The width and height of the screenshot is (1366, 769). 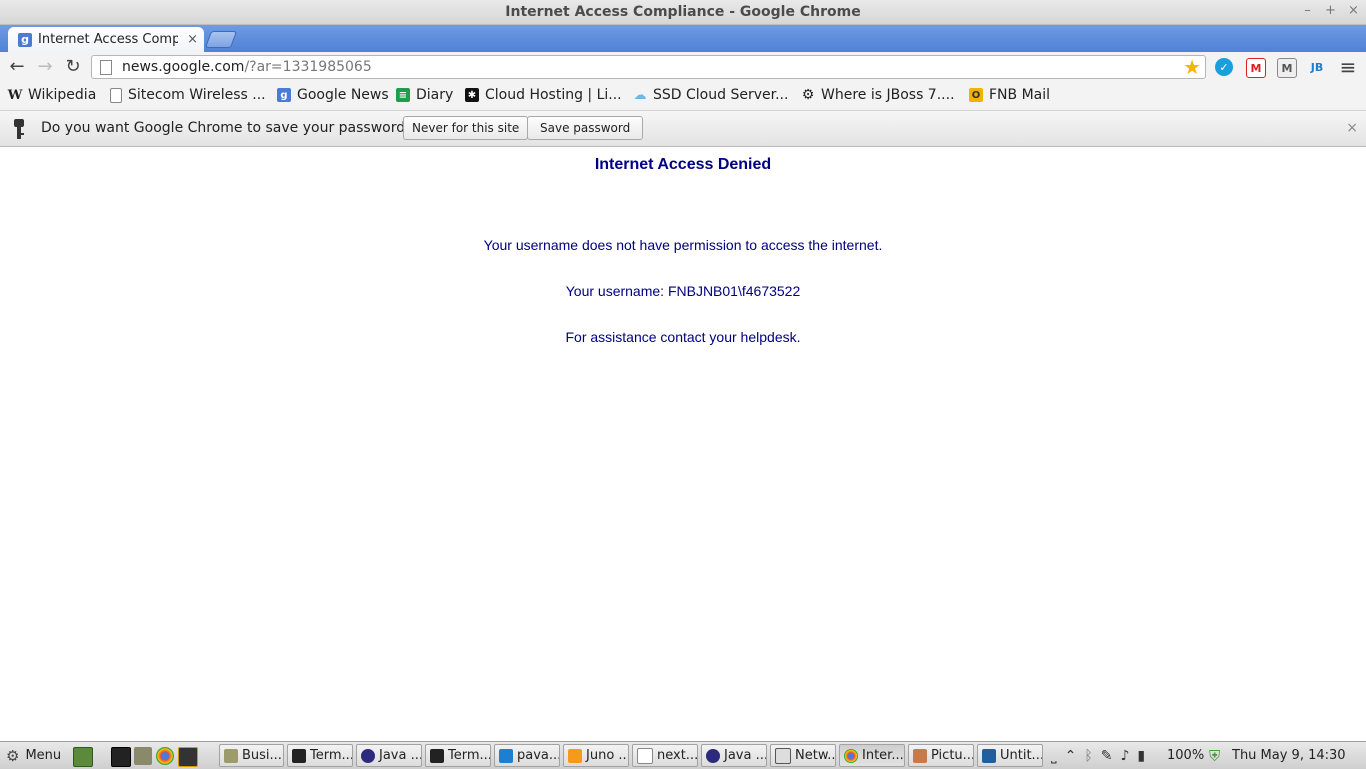 What do you see at coordinates (683, 164) in the screenshot?
I see `page-heading: Internet Access Denied` at bounding box center [683, 164].